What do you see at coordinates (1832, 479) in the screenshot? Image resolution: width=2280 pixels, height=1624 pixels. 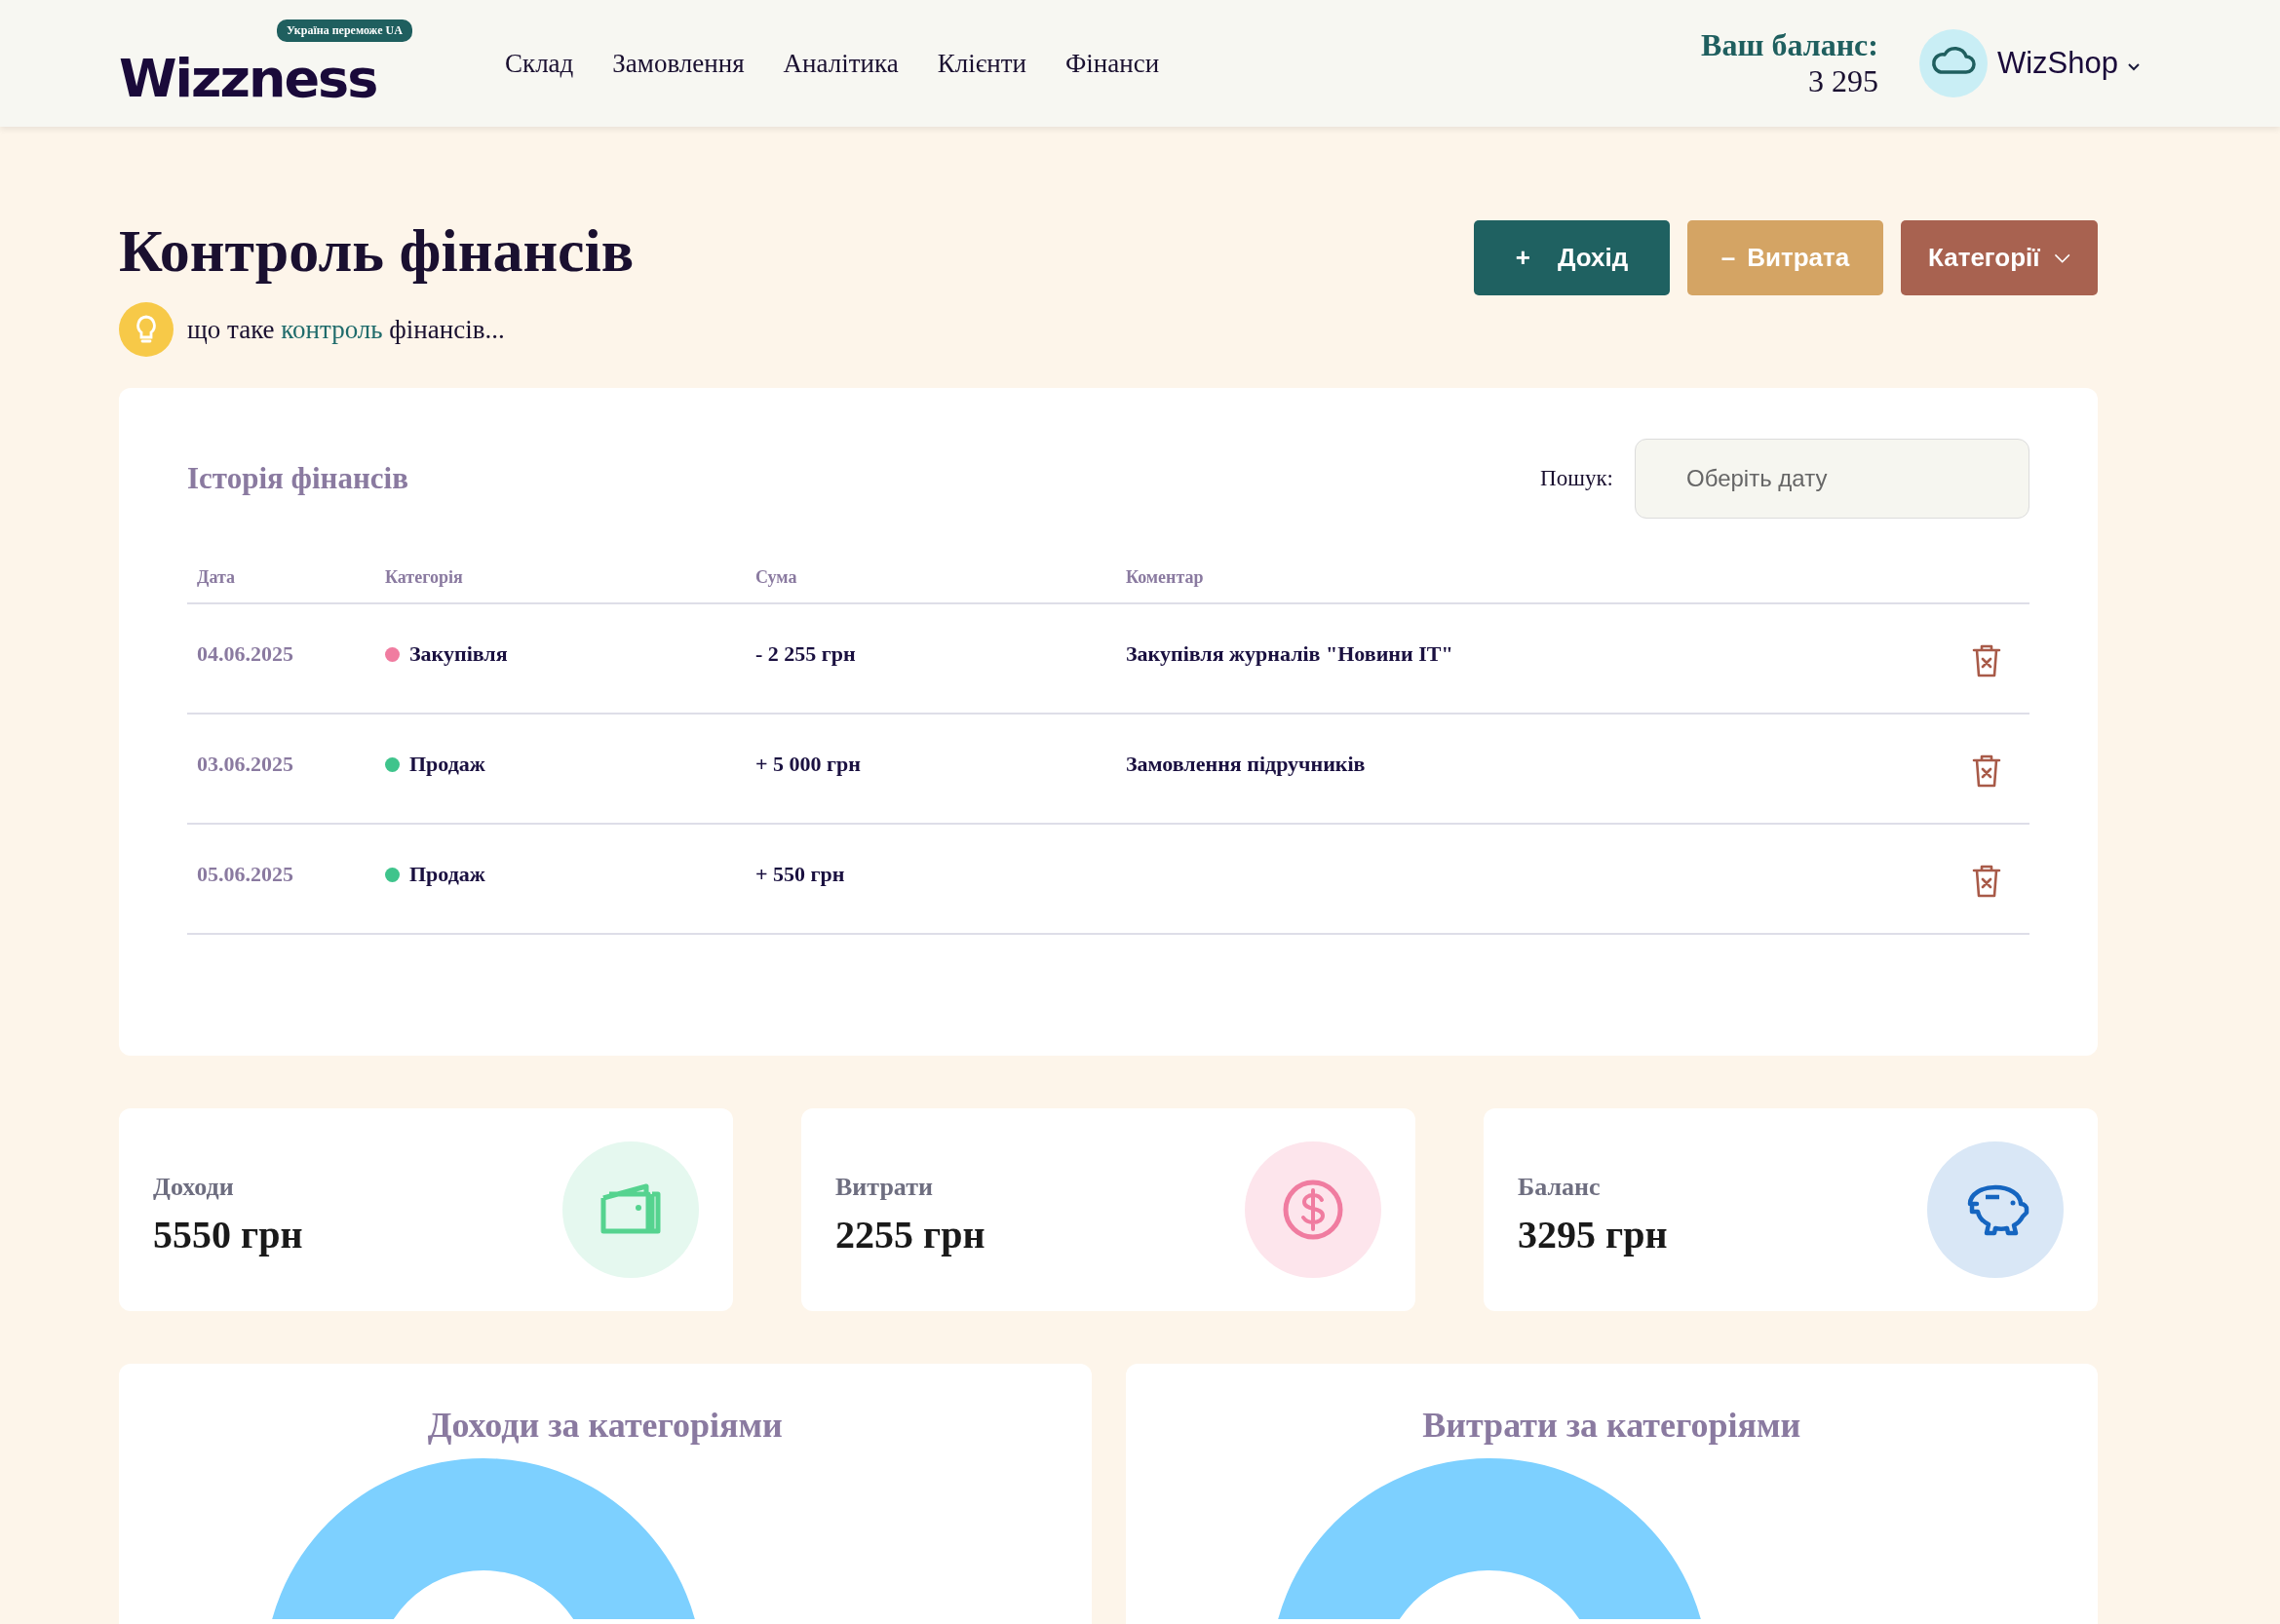 I see `date-field: Оберіть дату` at bounding box center [1832, 479].